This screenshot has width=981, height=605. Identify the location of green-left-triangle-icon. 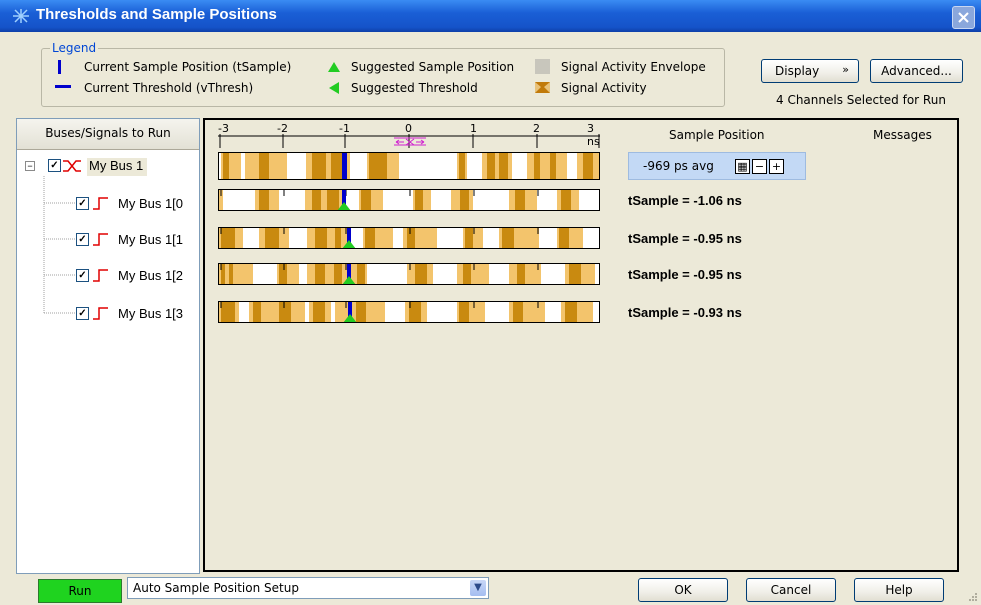
(334, 88).